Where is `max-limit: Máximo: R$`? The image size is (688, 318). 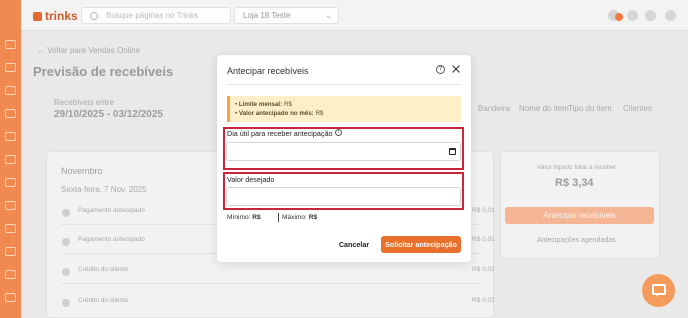
max-limit: Máximo: R$ is located at coordinates (299, 217).